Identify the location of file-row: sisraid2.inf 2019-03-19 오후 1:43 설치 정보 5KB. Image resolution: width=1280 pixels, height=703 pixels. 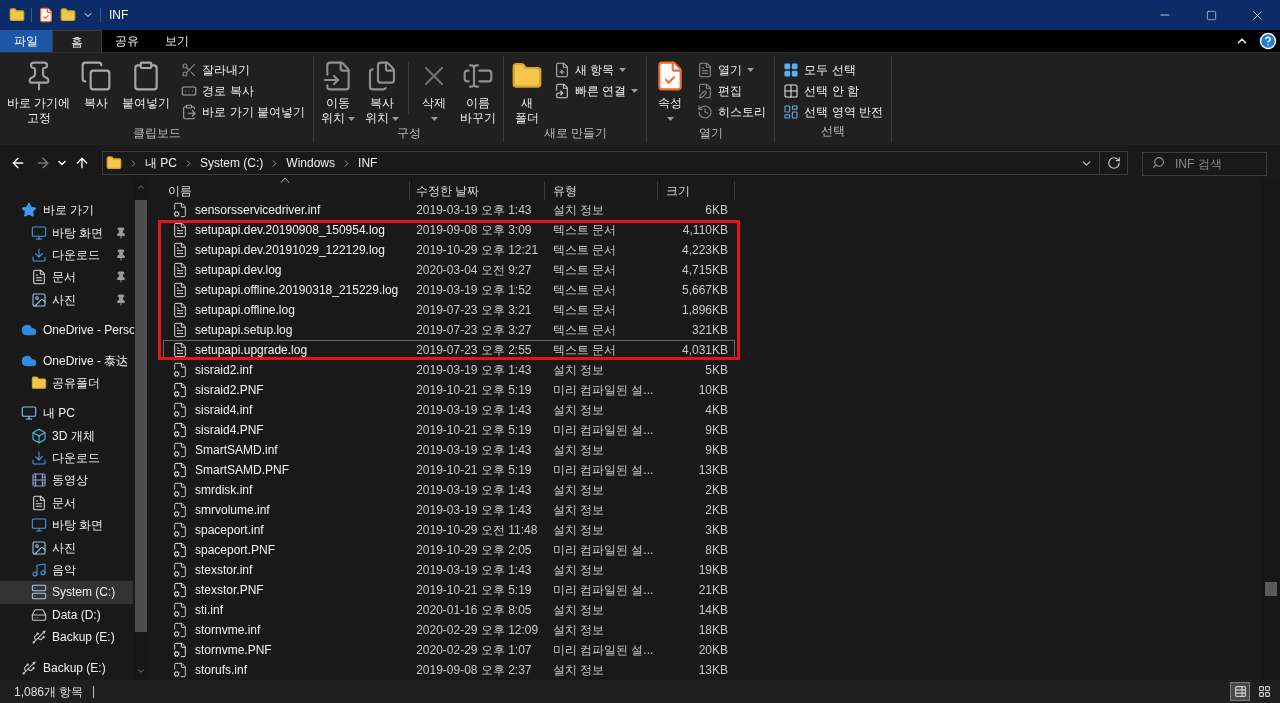
(449, 370).